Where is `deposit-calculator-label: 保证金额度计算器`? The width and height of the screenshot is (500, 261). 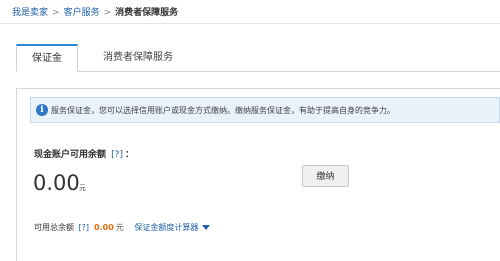
deposit-calculator-label: 保证金额度计算器 is located at coordinates (166, 227).